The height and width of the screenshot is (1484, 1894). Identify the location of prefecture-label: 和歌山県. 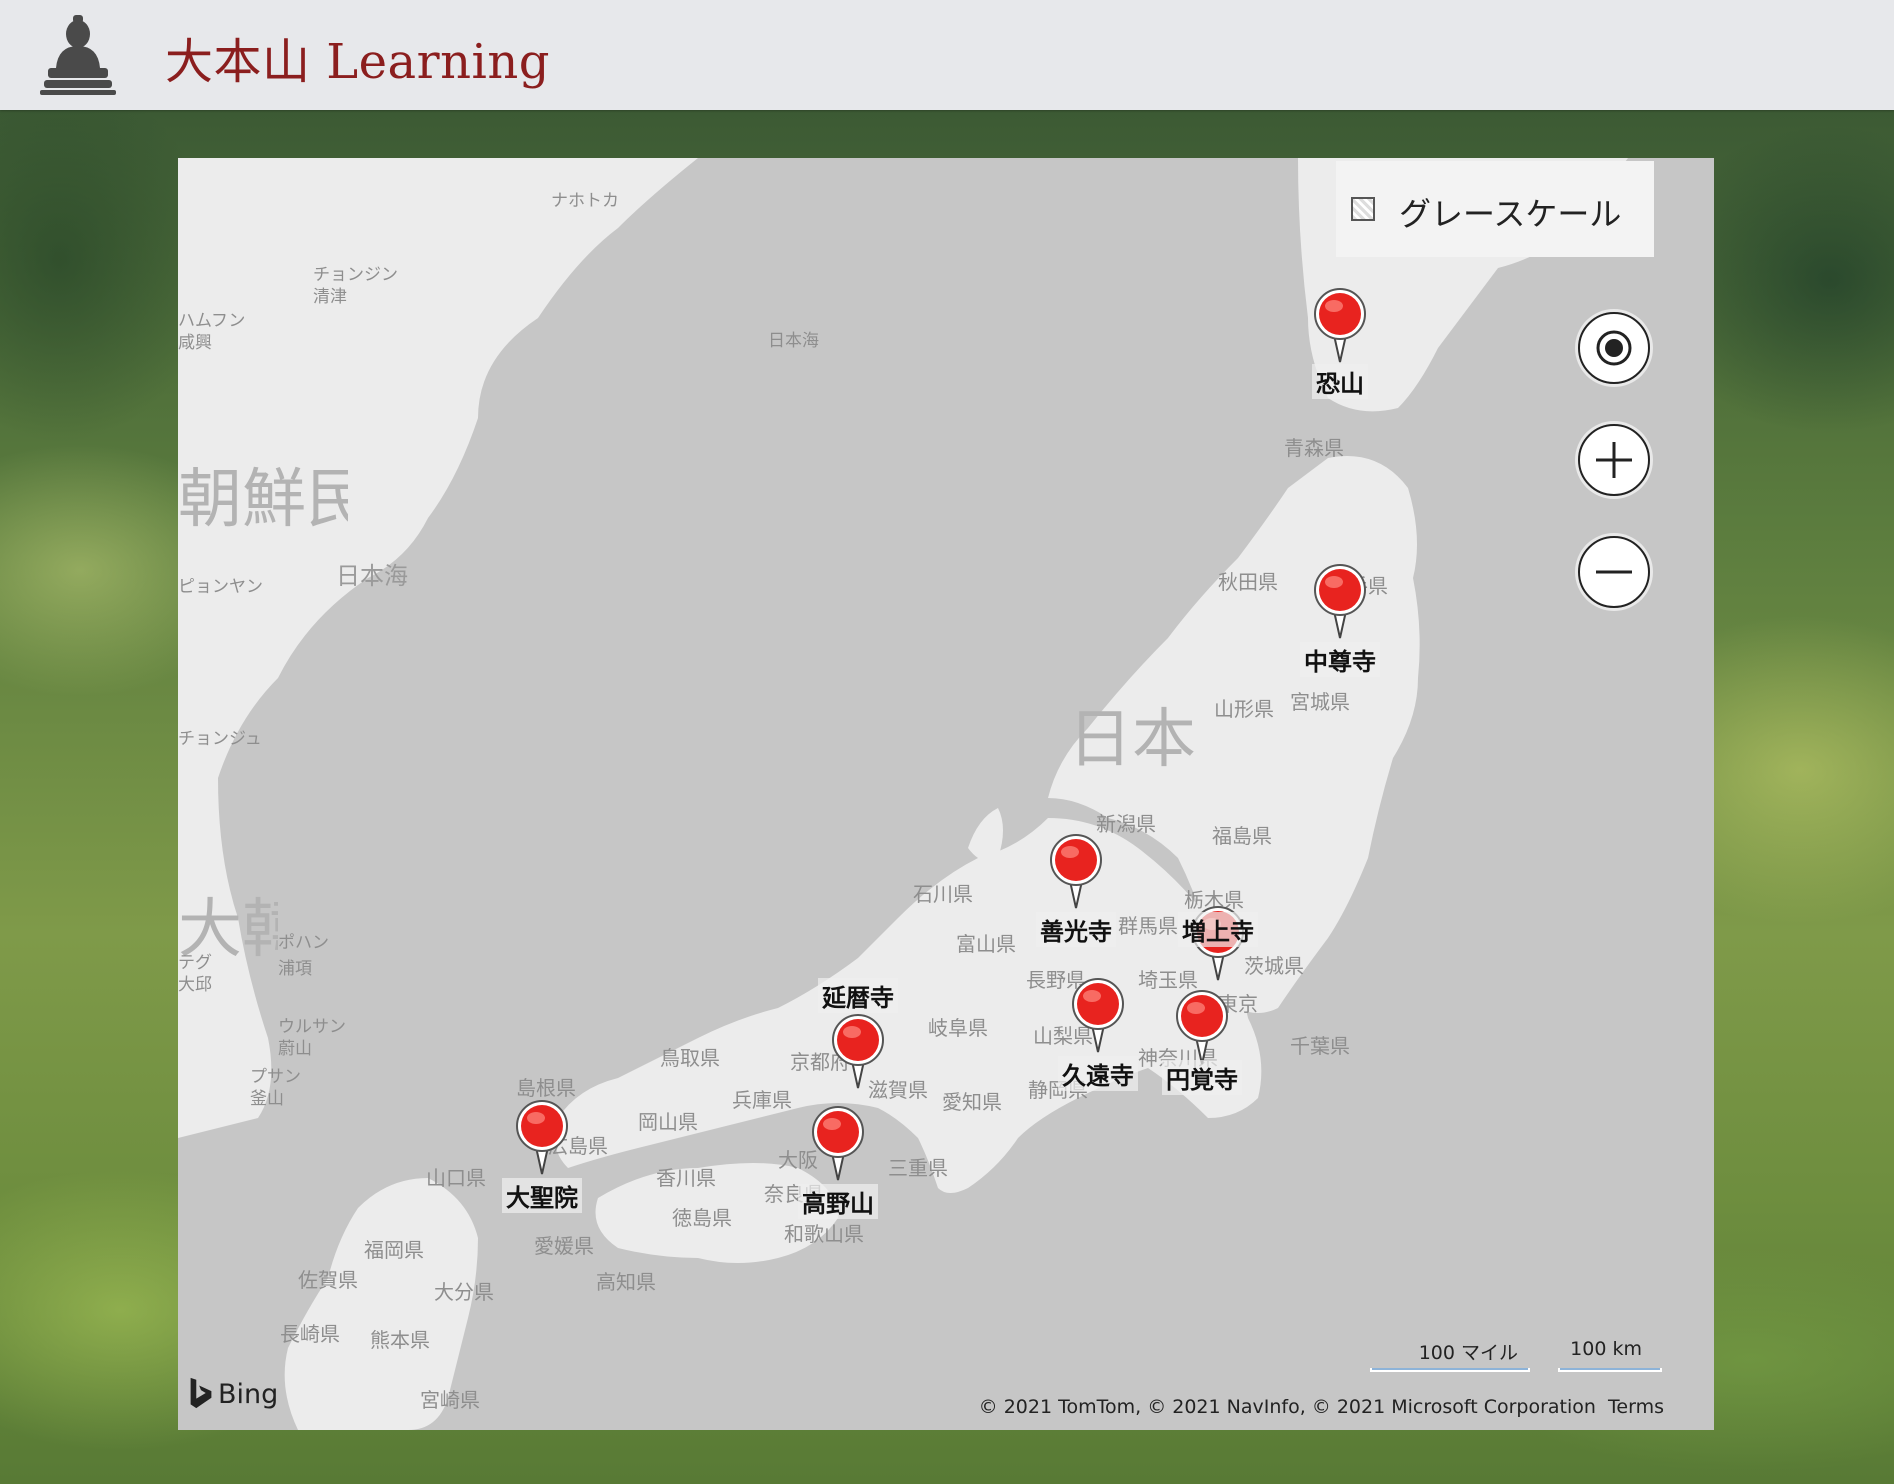
(824, 1234).